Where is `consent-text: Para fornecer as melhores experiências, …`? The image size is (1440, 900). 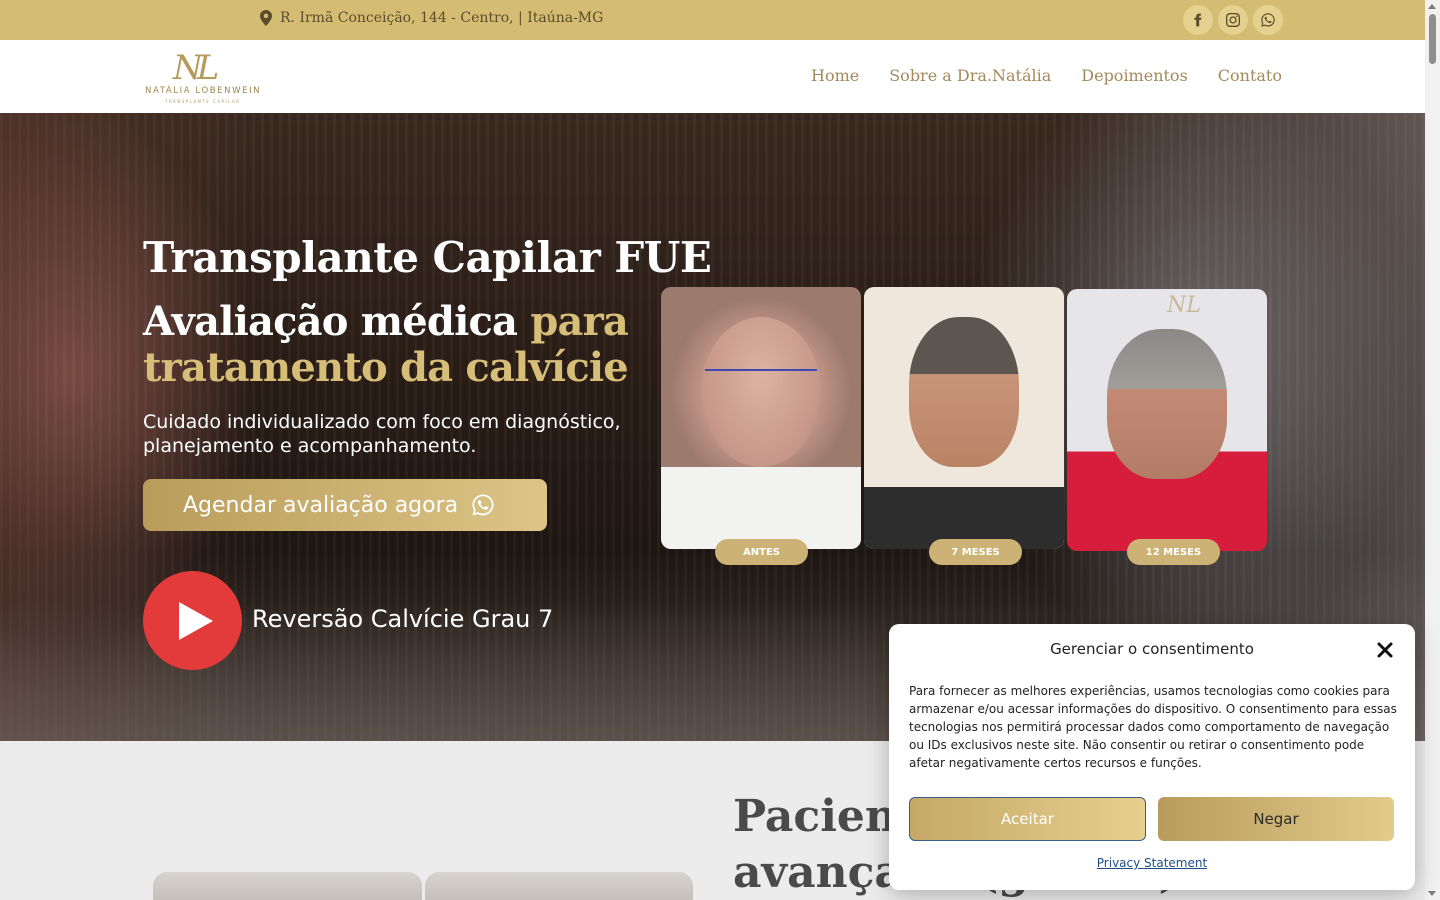 consent-text: Para fornecer as melhores experiências, … is located at coordinates (1153, 727).